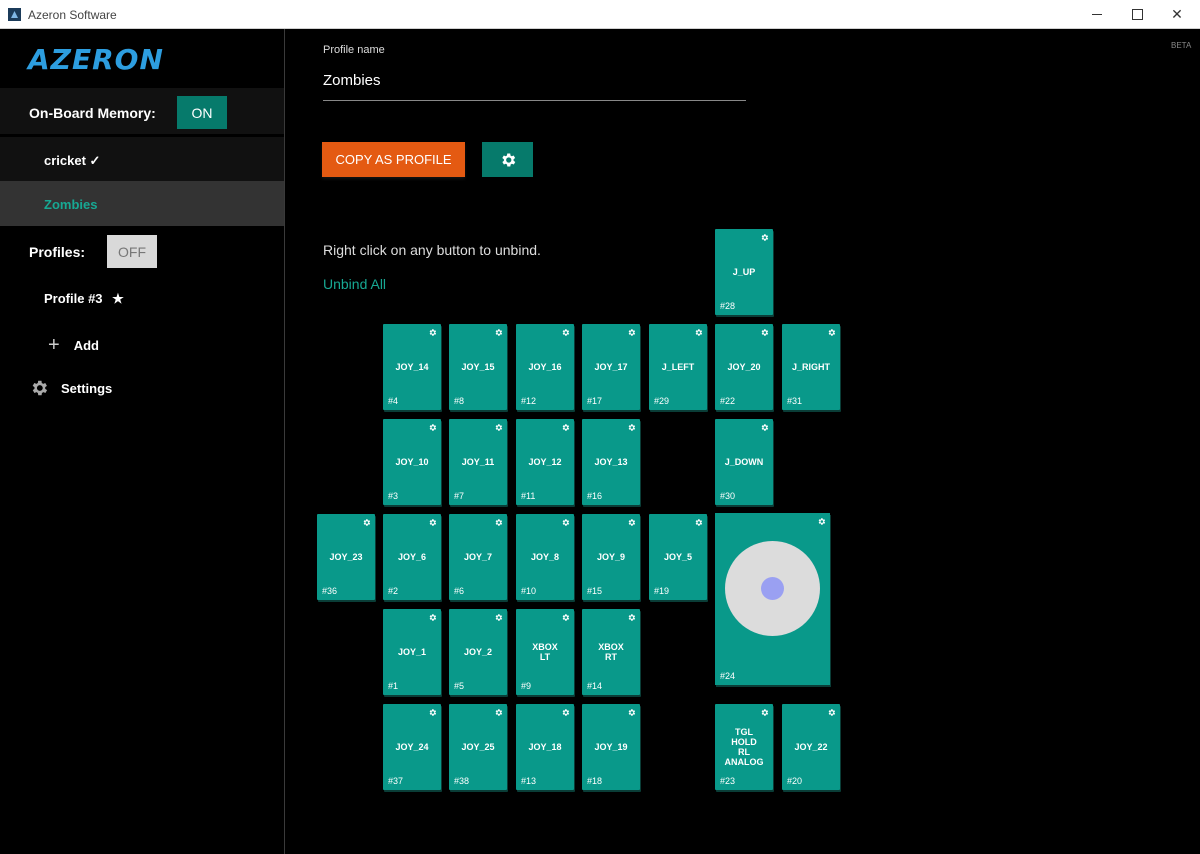 The height and width of the screenshot is (854, 1200). I want to click on key-number: #16, so click(595, 496).